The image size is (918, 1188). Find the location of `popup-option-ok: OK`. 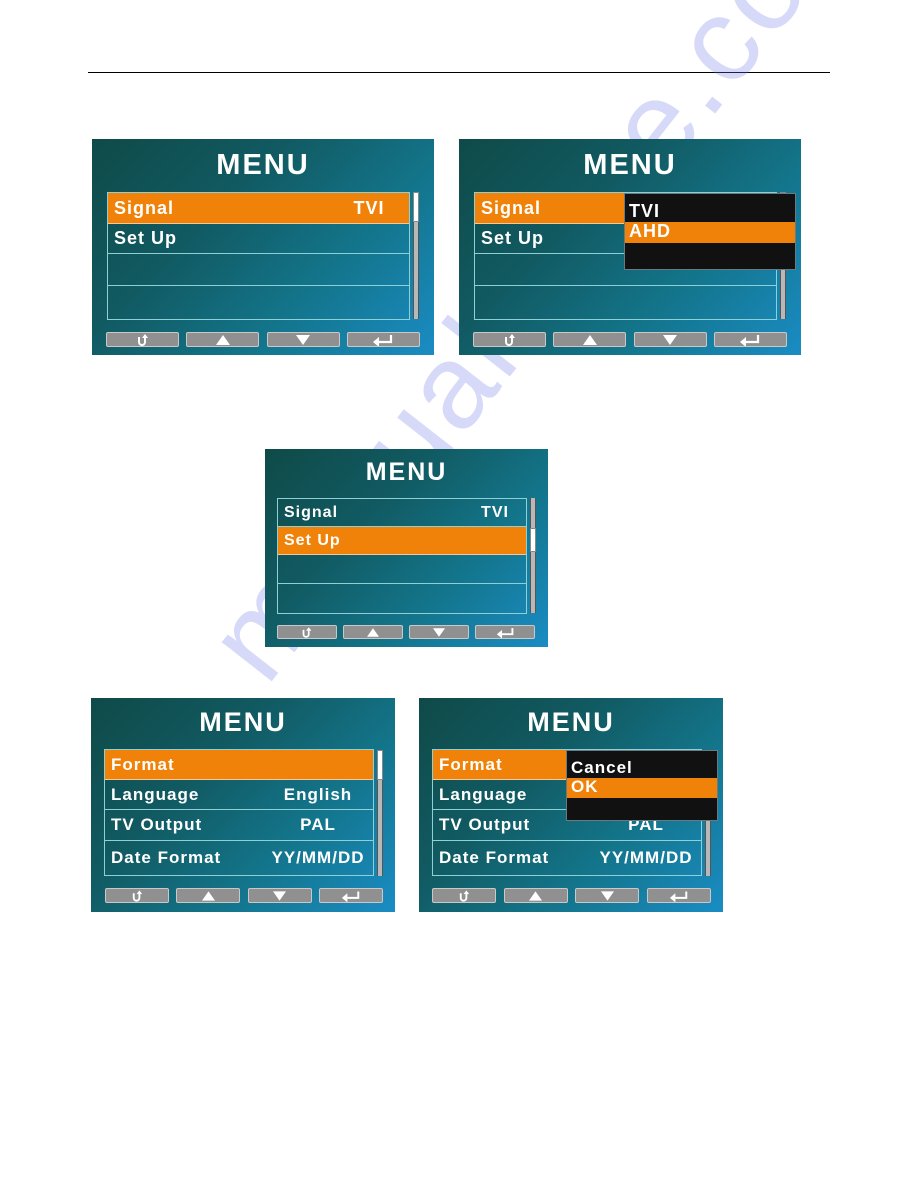

popup-option-ok: OK is located at coordinates (642, 788).